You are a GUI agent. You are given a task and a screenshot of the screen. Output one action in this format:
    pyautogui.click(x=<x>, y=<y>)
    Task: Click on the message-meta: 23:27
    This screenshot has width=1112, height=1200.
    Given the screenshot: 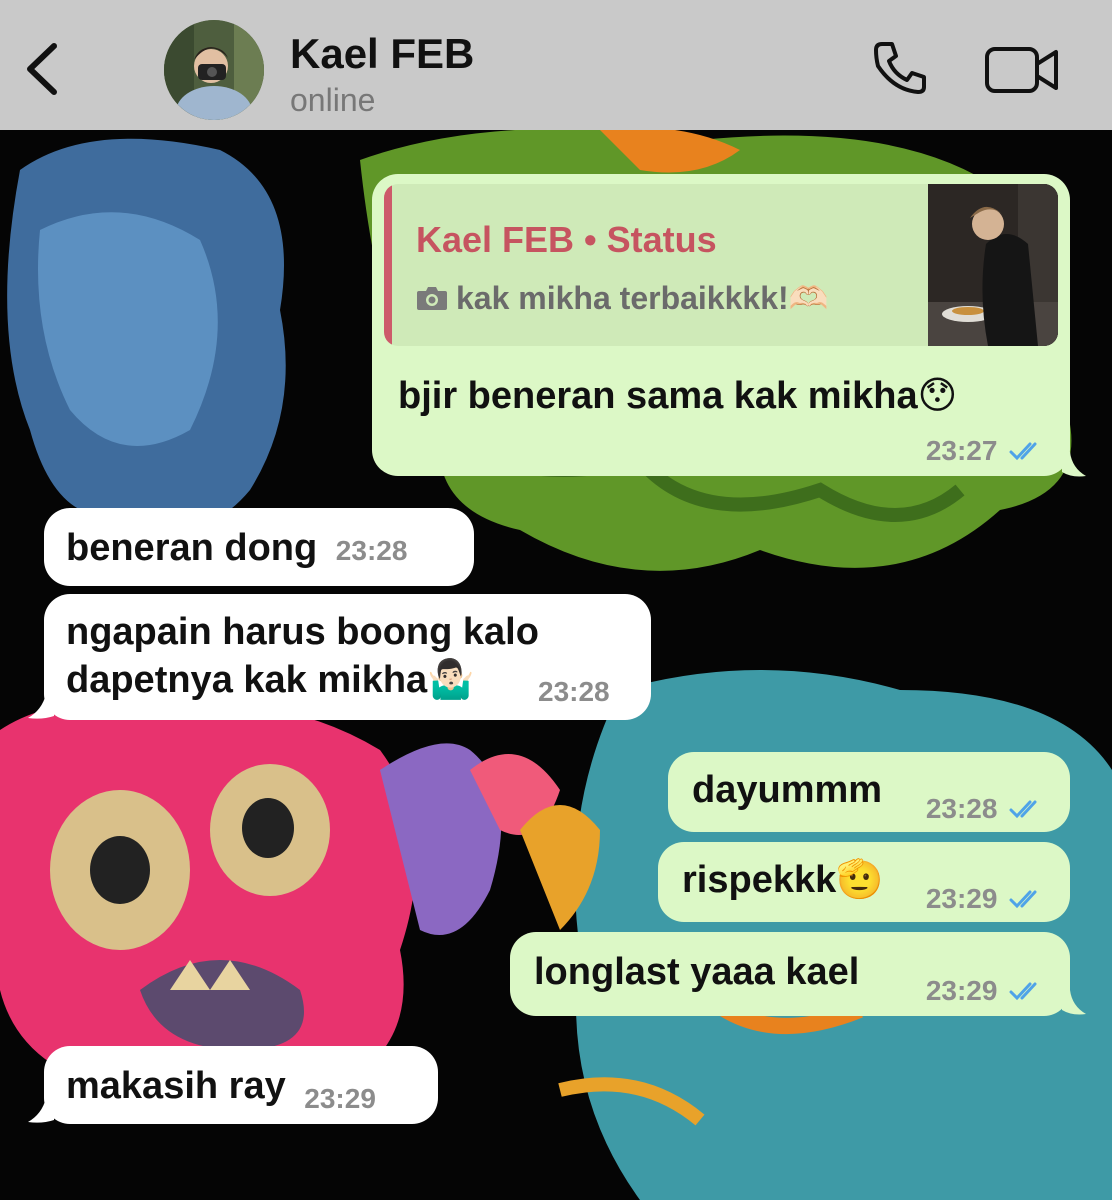 What is the action you would take?
    pyautogui.click(x=987, y=449)
    